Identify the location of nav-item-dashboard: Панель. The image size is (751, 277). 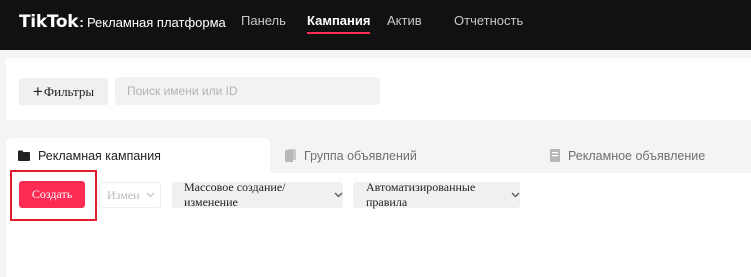
(263, 20).